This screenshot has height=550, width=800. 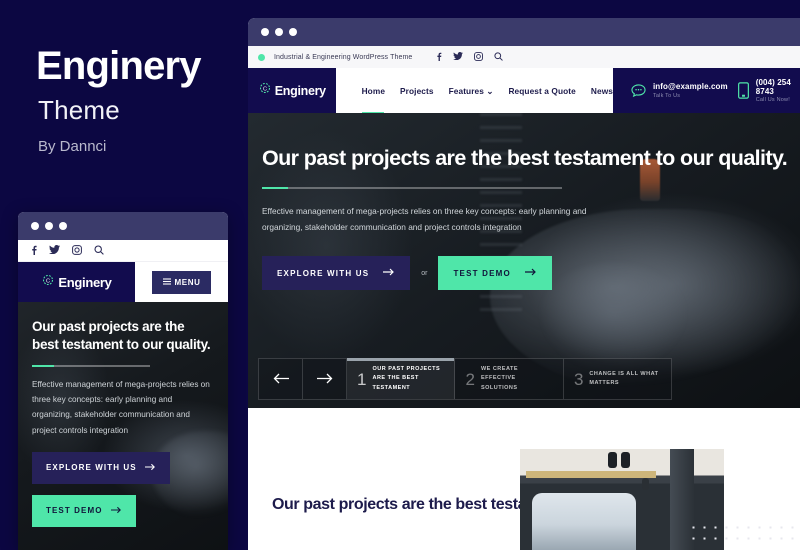 I want to click on nav-item-features: Features ⌄, so click(x=471, y=91).